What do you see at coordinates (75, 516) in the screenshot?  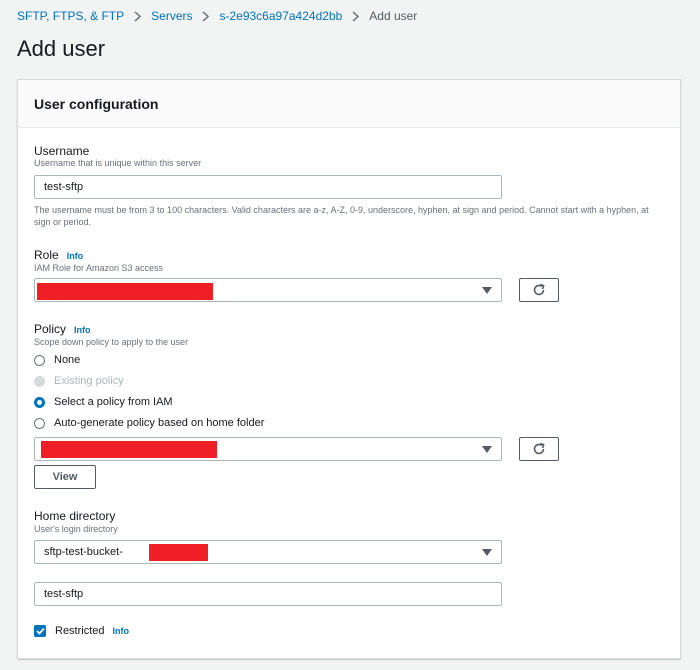 I see `home-directory-label: Home directory` at bounding box center [75, 516].